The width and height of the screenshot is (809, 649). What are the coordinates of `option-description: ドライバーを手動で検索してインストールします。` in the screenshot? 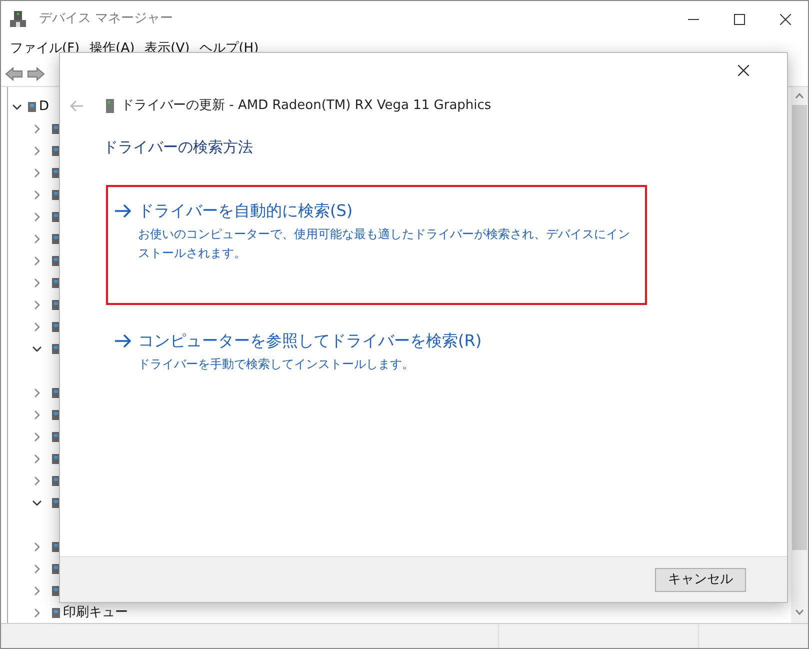 It's located at (276, 364).